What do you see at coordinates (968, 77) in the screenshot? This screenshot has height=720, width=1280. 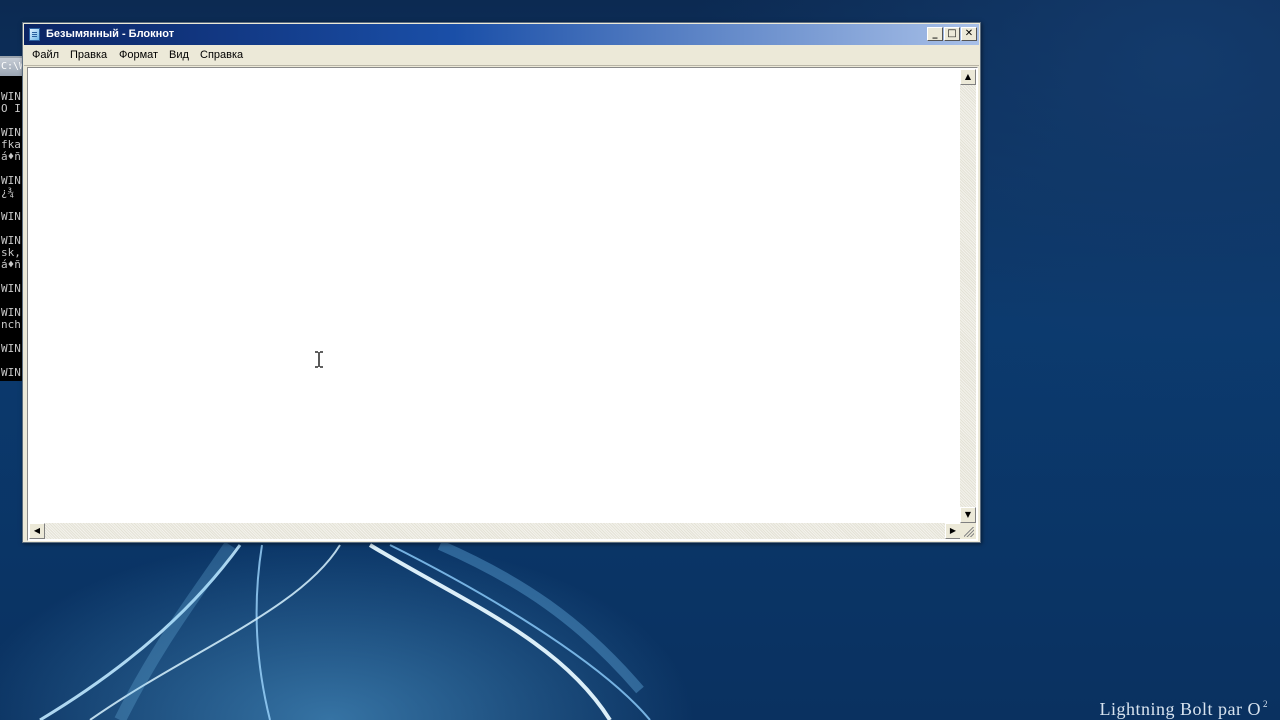 I see `scroll-up-button: ▲` at bounding box center [968, 77].